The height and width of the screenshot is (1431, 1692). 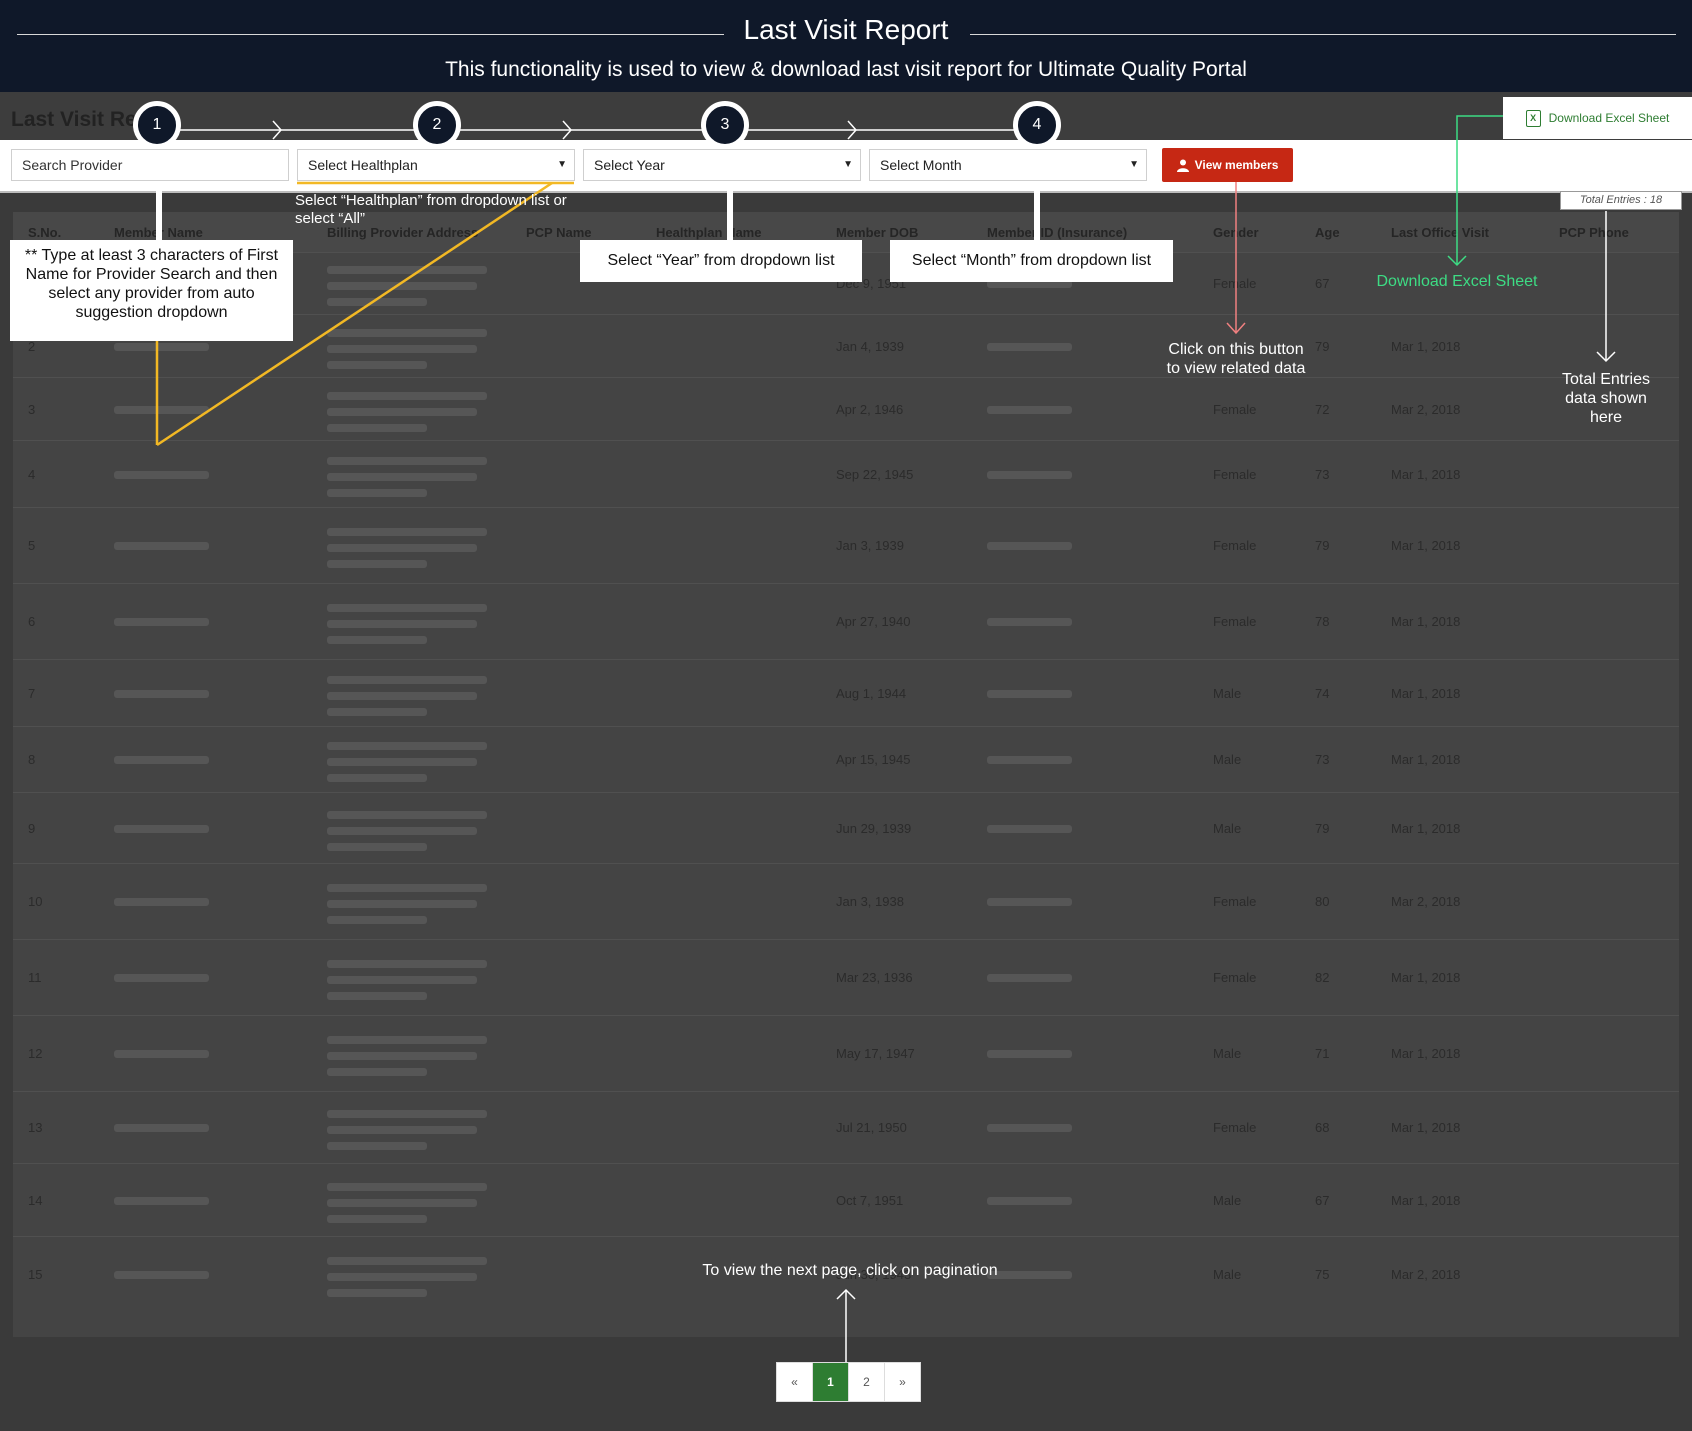 I want to click on total-entries-annotation: Total Entries data shown here, so click(x=1606, y=398).